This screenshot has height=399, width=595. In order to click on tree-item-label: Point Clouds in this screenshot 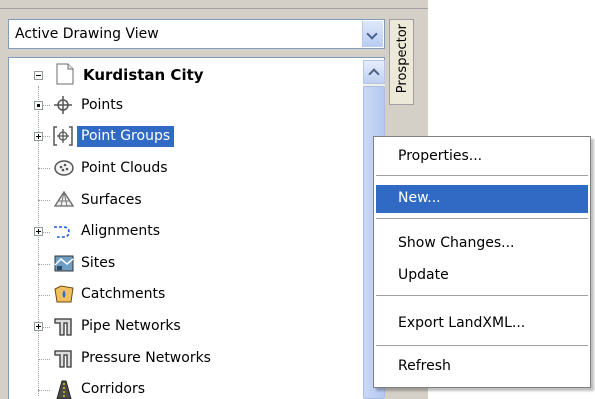, I will do `click(124, 168)`.